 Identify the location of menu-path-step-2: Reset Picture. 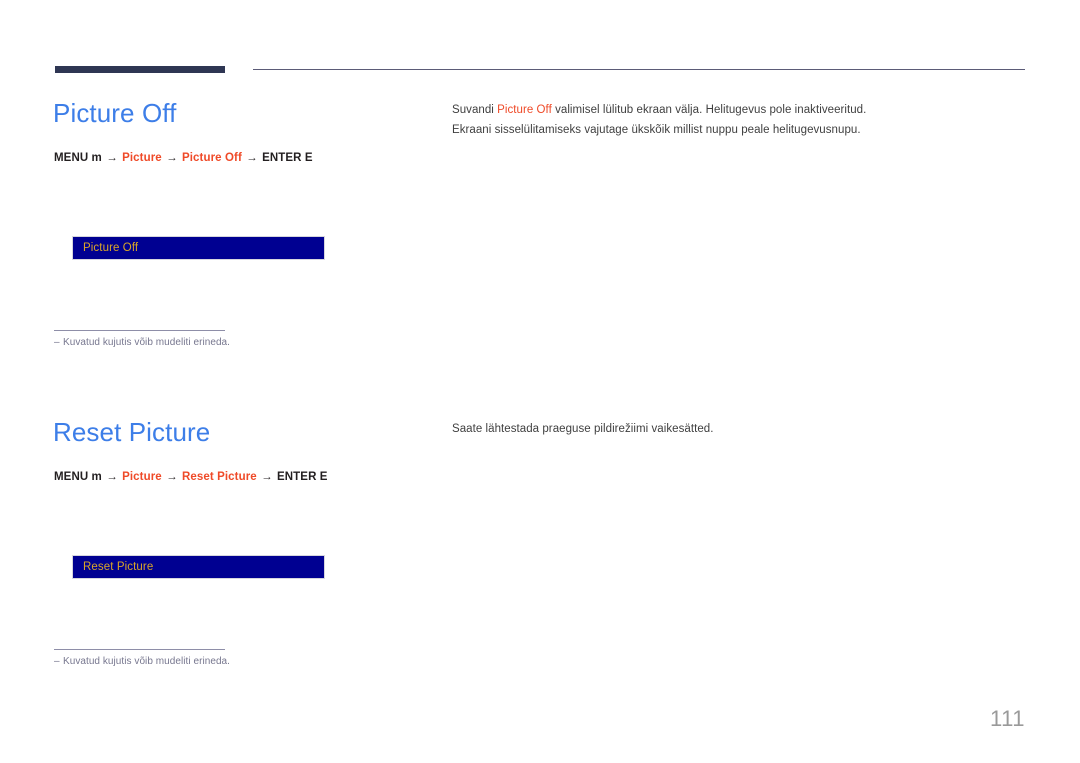
(219, 477).